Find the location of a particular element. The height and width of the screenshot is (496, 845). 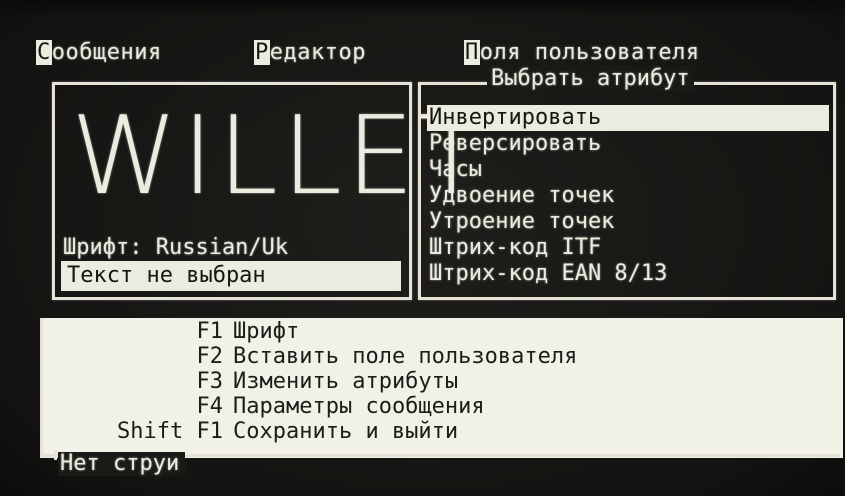

attribute-item-invert: Инвертировать is located at coordinates (628, 118).